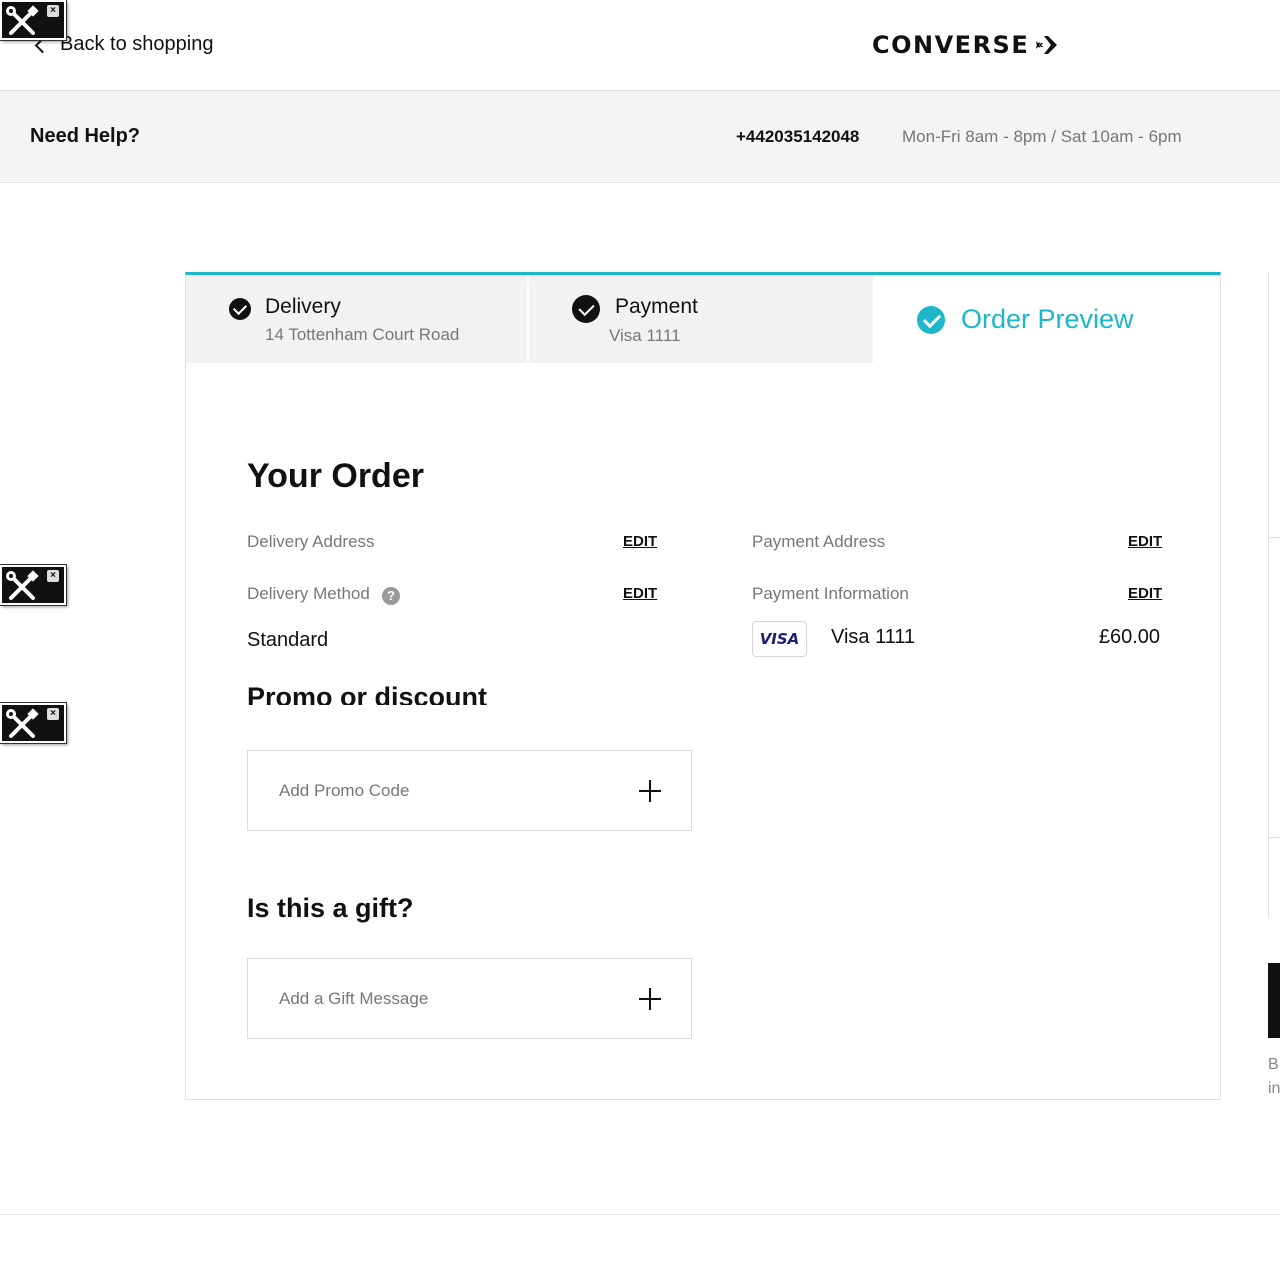  I want to click on place-order-button, so click(1274, 1000).